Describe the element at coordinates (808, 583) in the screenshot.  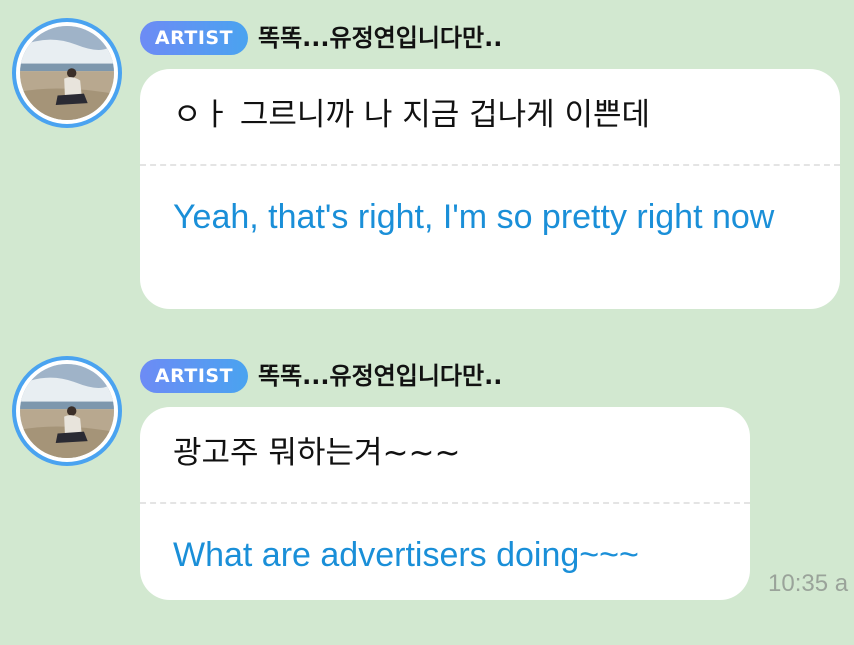
I see `timestamp: 10:35 a` at that location.